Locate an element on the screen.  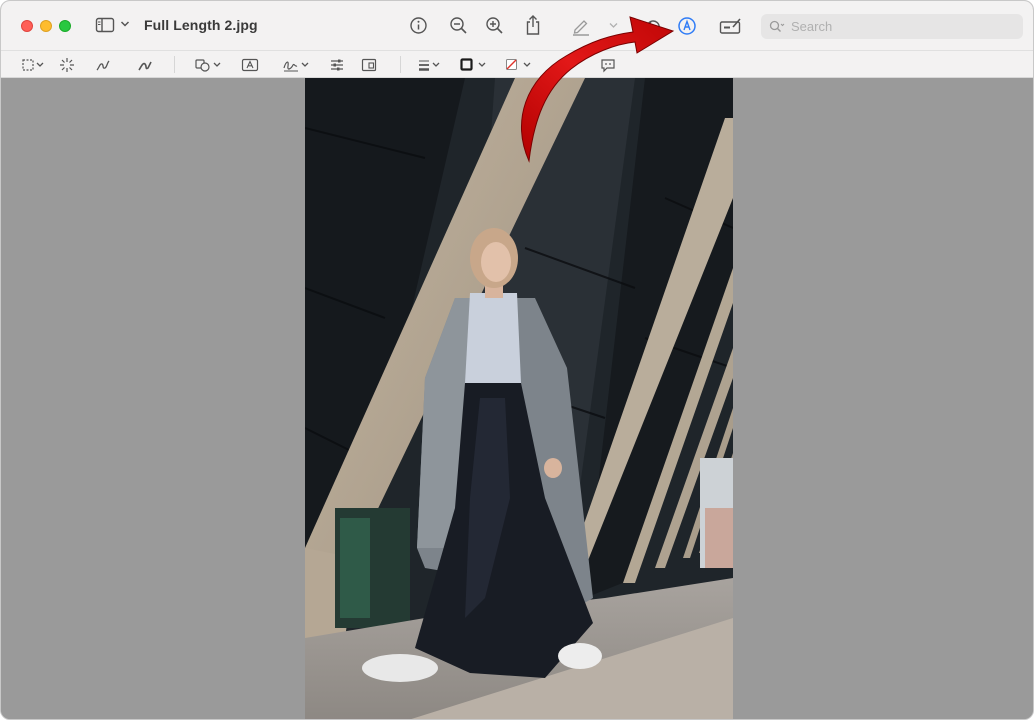
search-input is located at coordinates (901, 26).